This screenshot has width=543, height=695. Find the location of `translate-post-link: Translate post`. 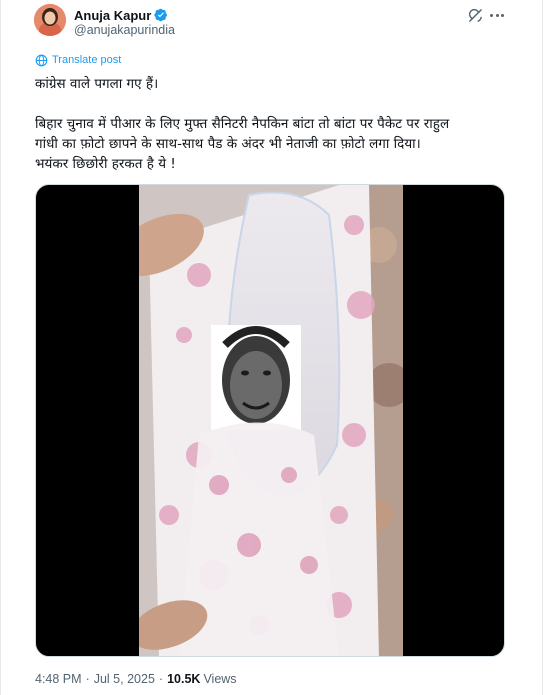

translate-post-link: Translate post is located at coordinates (78, 60).